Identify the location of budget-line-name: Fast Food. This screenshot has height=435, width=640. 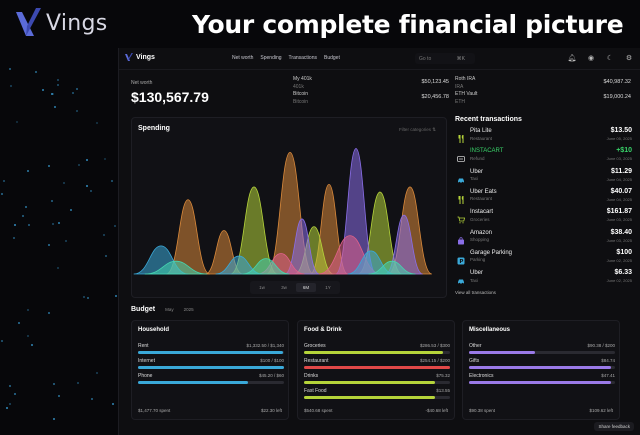
(315, 391).